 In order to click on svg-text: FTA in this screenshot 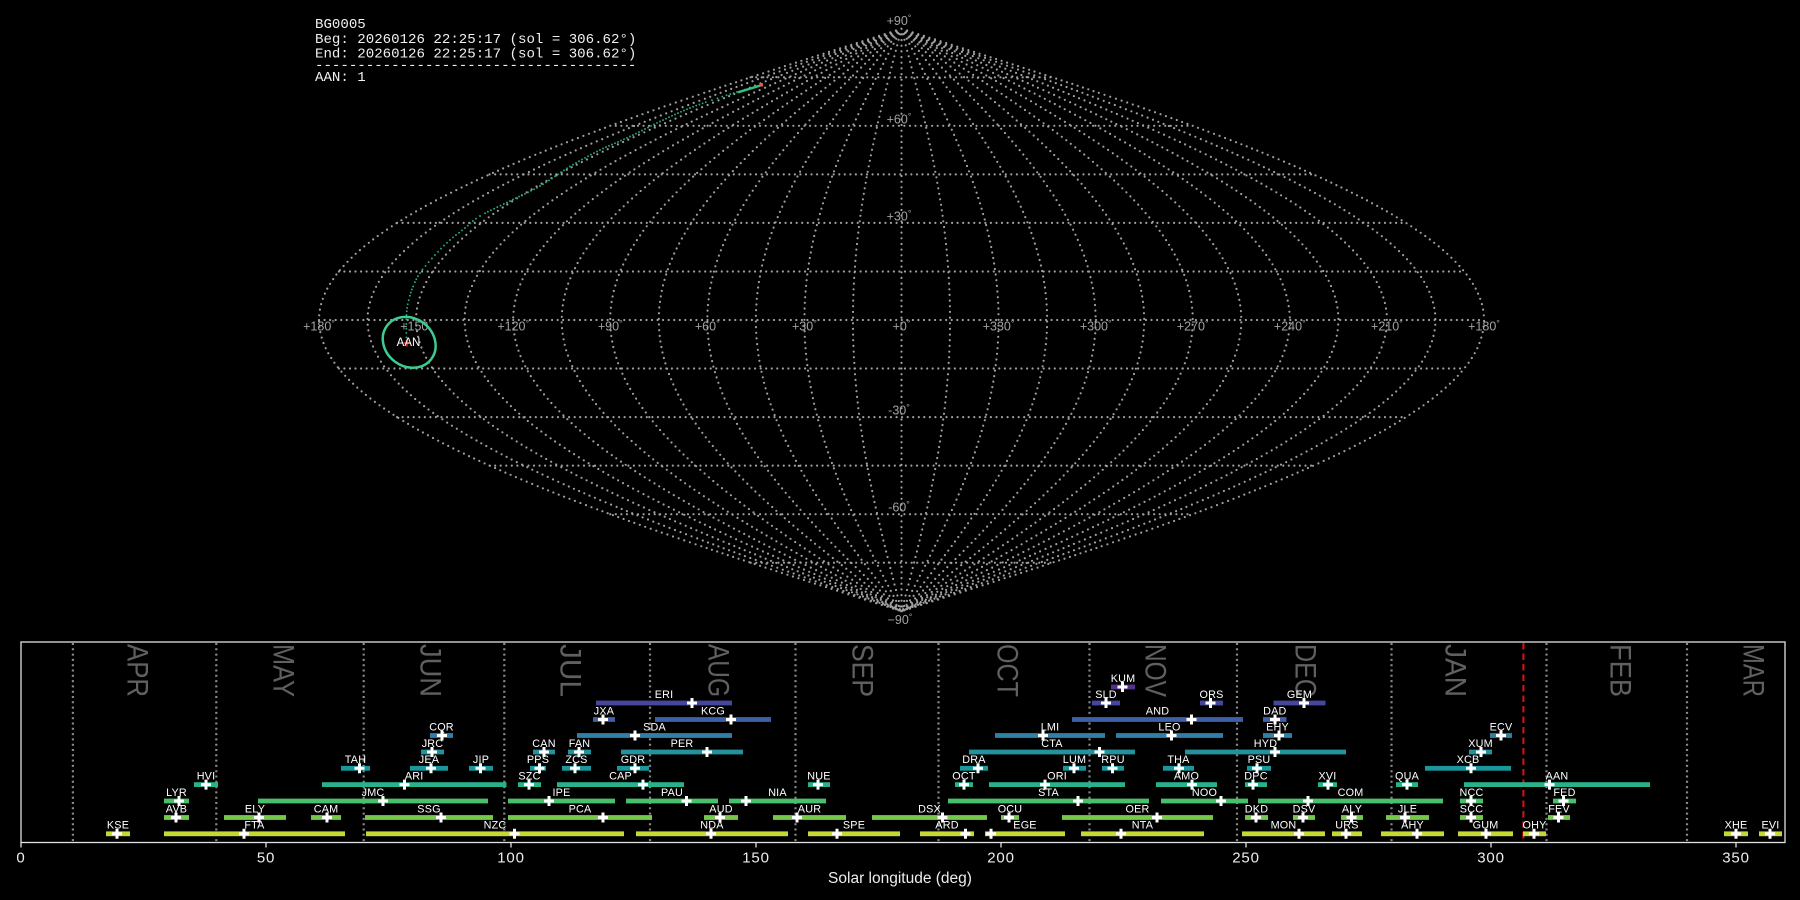, I will do `click(254, 826)`.